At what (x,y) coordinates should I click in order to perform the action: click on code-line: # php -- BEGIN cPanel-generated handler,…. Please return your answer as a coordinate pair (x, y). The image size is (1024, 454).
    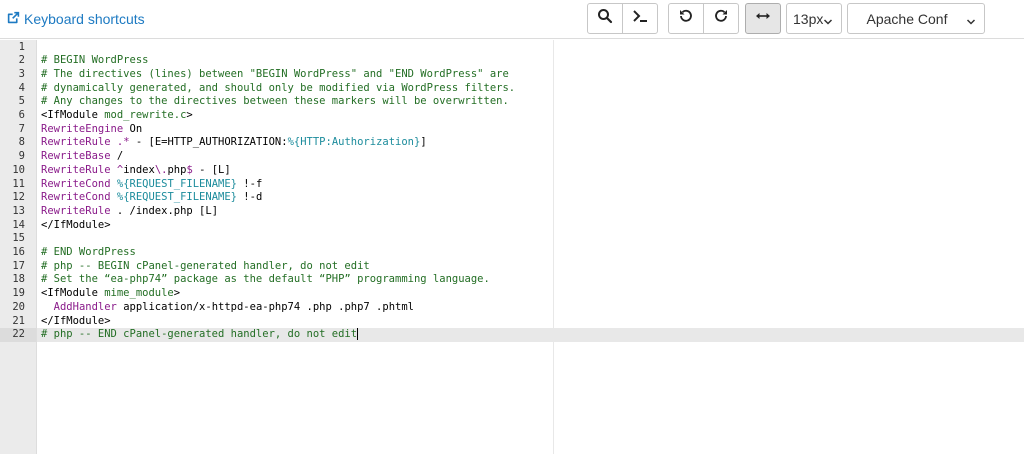
    Looking at the image, I should click on (205, 267).